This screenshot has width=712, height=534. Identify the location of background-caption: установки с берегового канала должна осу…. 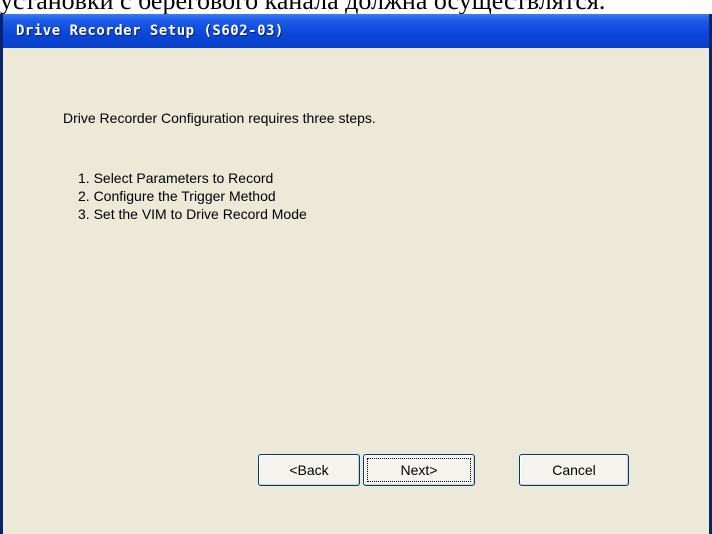
(302, 7).